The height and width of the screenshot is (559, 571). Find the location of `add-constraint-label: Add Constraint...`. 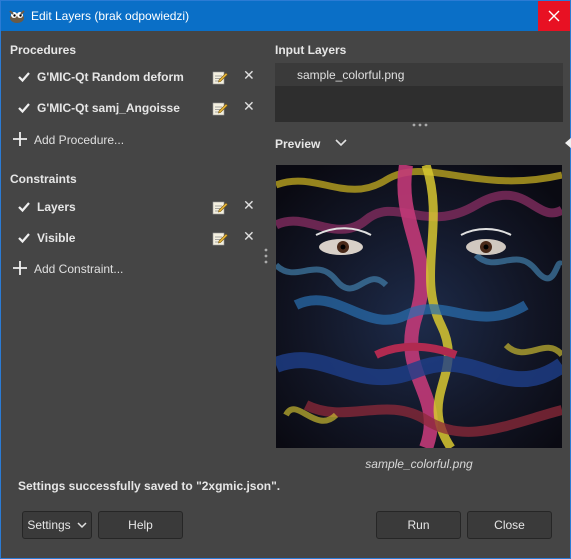

add-constraint-label: Add Constraint... is located at coordinates (79, 269).